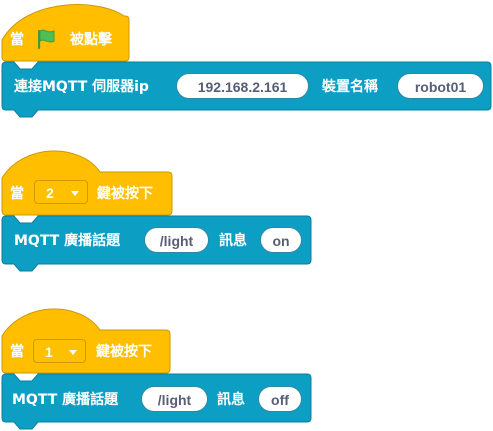 This screenshot has width=493, height=431. What do you see at coordinates (231, 400) in the screenshot?
I see `message-label: 訊息` at bounding box center [231, 400].